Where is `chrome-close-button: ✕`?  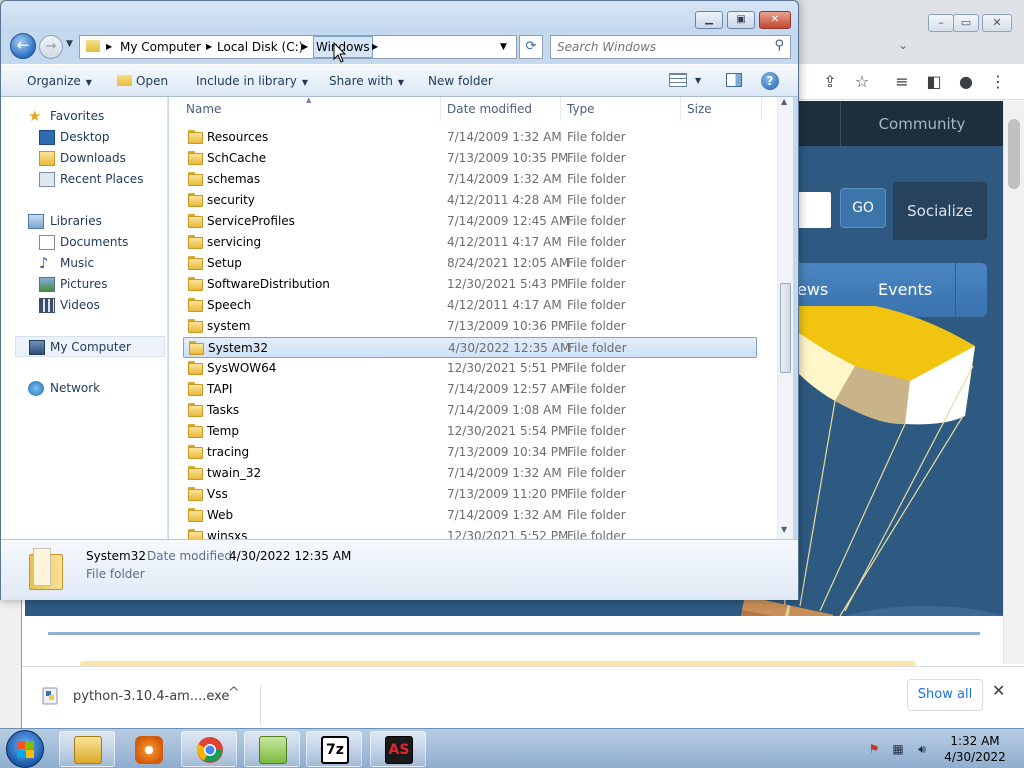 chrome-close-button: ✕ is located at coordinates (997, 23).